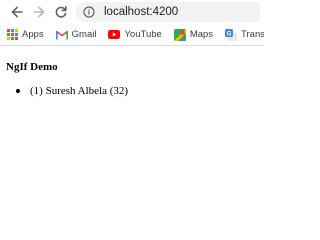 The image size is (320, 240). I want to click on forward-arrow-icon, so click(39, 12).